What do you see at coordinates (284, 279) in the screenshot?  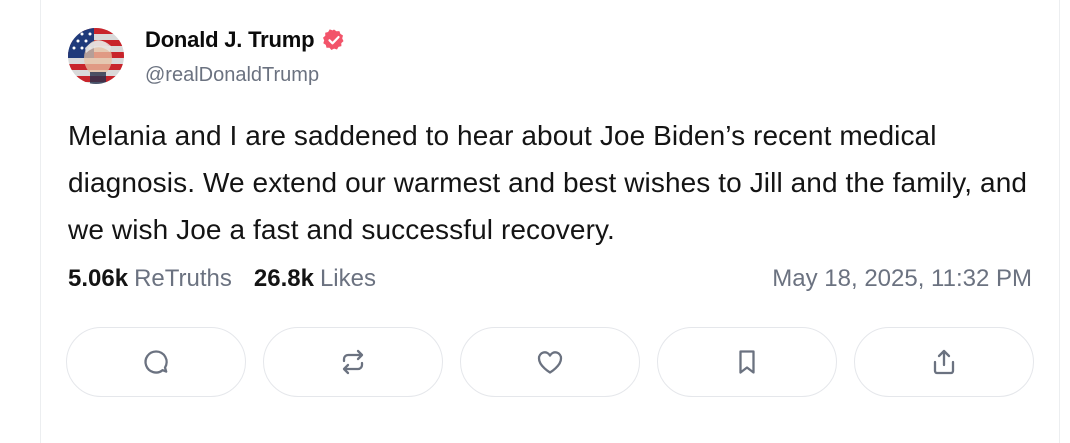 I see `likes-count: 26.8k` at bounding box center [284, 279].